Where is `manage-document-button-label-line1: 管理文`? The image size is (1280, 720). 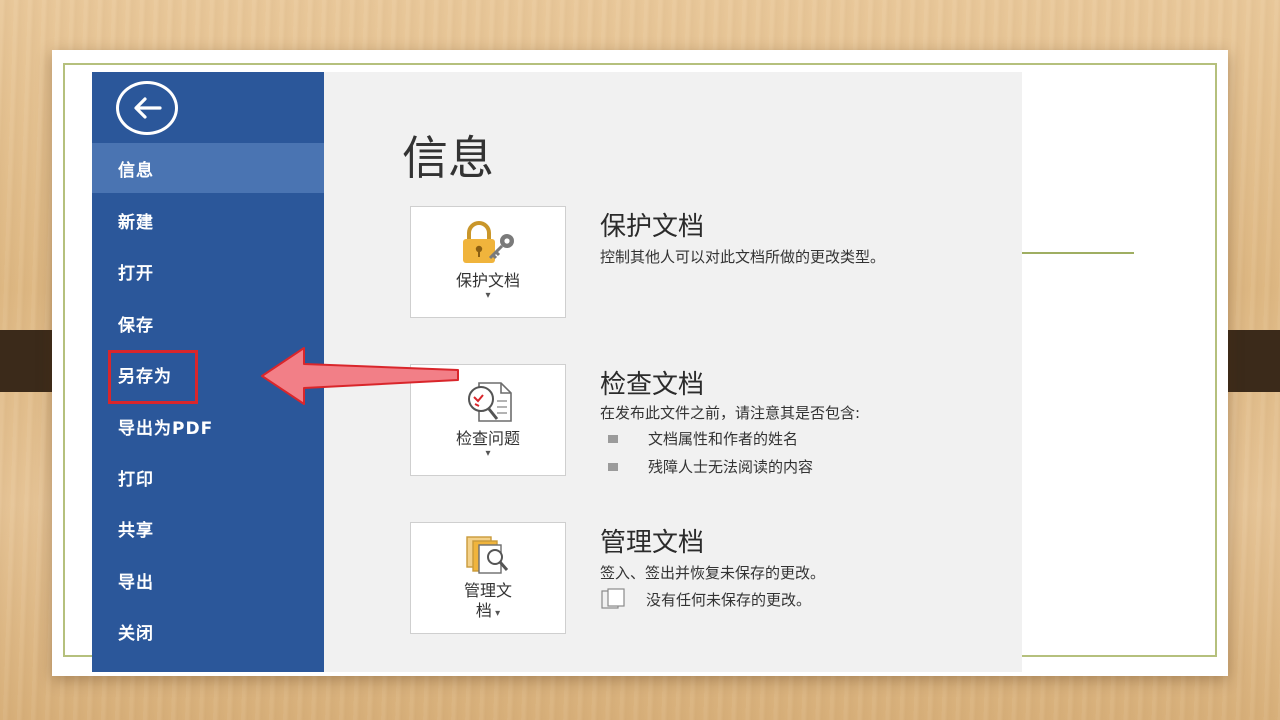 manage-document-button-label-line1: 管理文 is located at coordinates (487, 590).